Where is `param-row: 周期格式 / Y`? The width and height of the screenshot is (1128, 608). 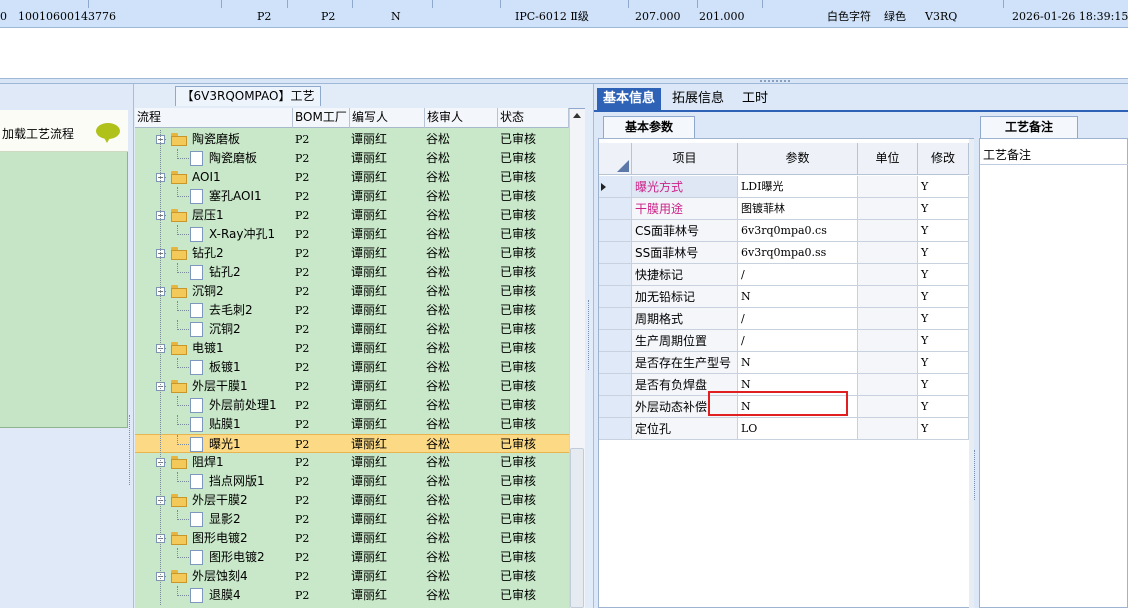
param-row: 周期格式 / Y is located at coordinates (784, 319).